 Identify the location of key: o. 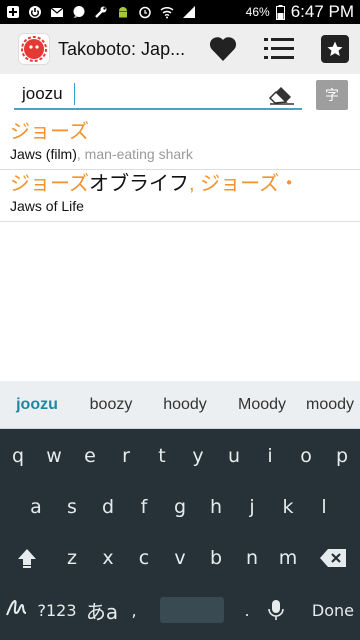
(306, 456).